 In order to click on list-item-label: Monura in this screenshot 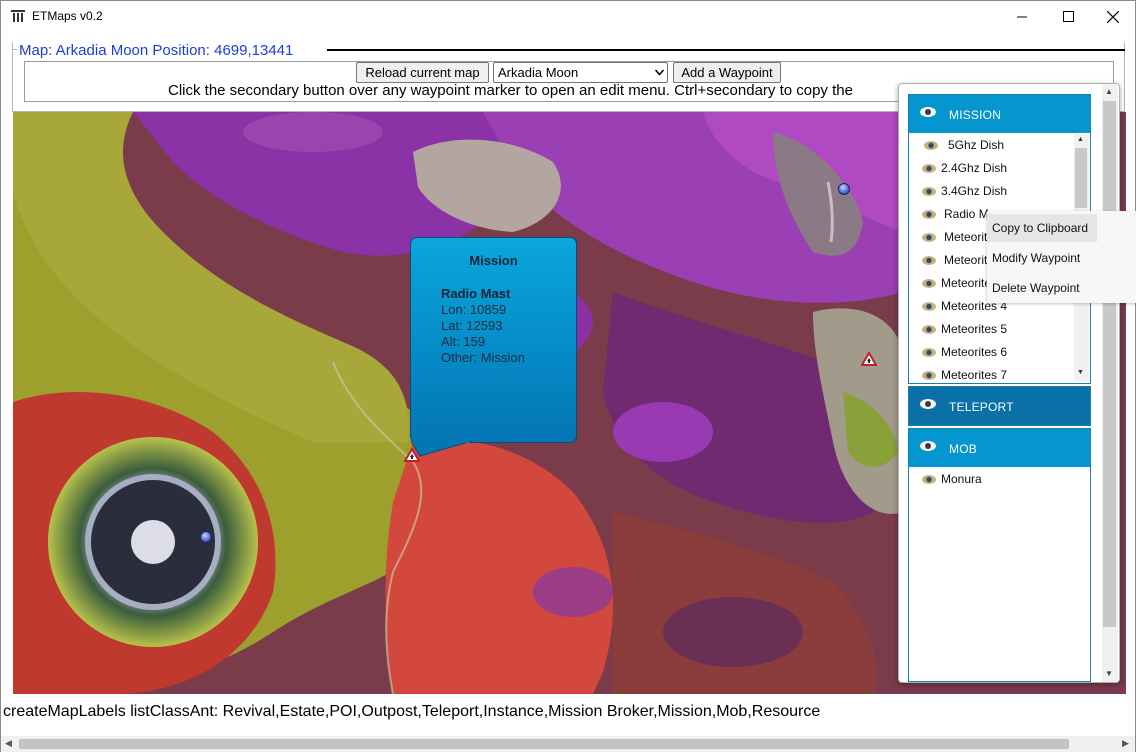, I will do `click(961, 479)`.